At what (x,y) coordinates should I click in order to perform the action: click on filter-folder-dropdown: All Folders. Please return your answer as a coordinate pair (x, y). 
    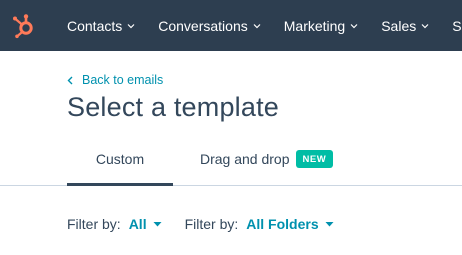
    Looking at the image, I should click on (290, 224).